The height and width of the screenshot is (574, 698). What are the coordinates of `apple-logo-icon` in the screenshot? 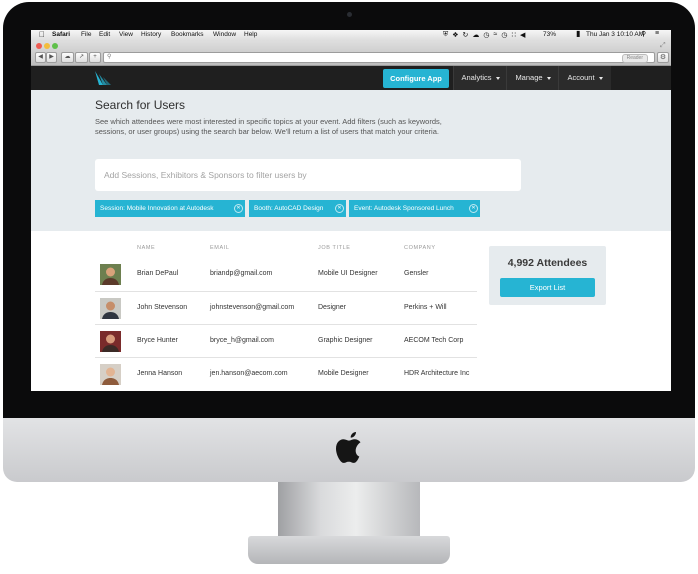 It's located at (348, 447).